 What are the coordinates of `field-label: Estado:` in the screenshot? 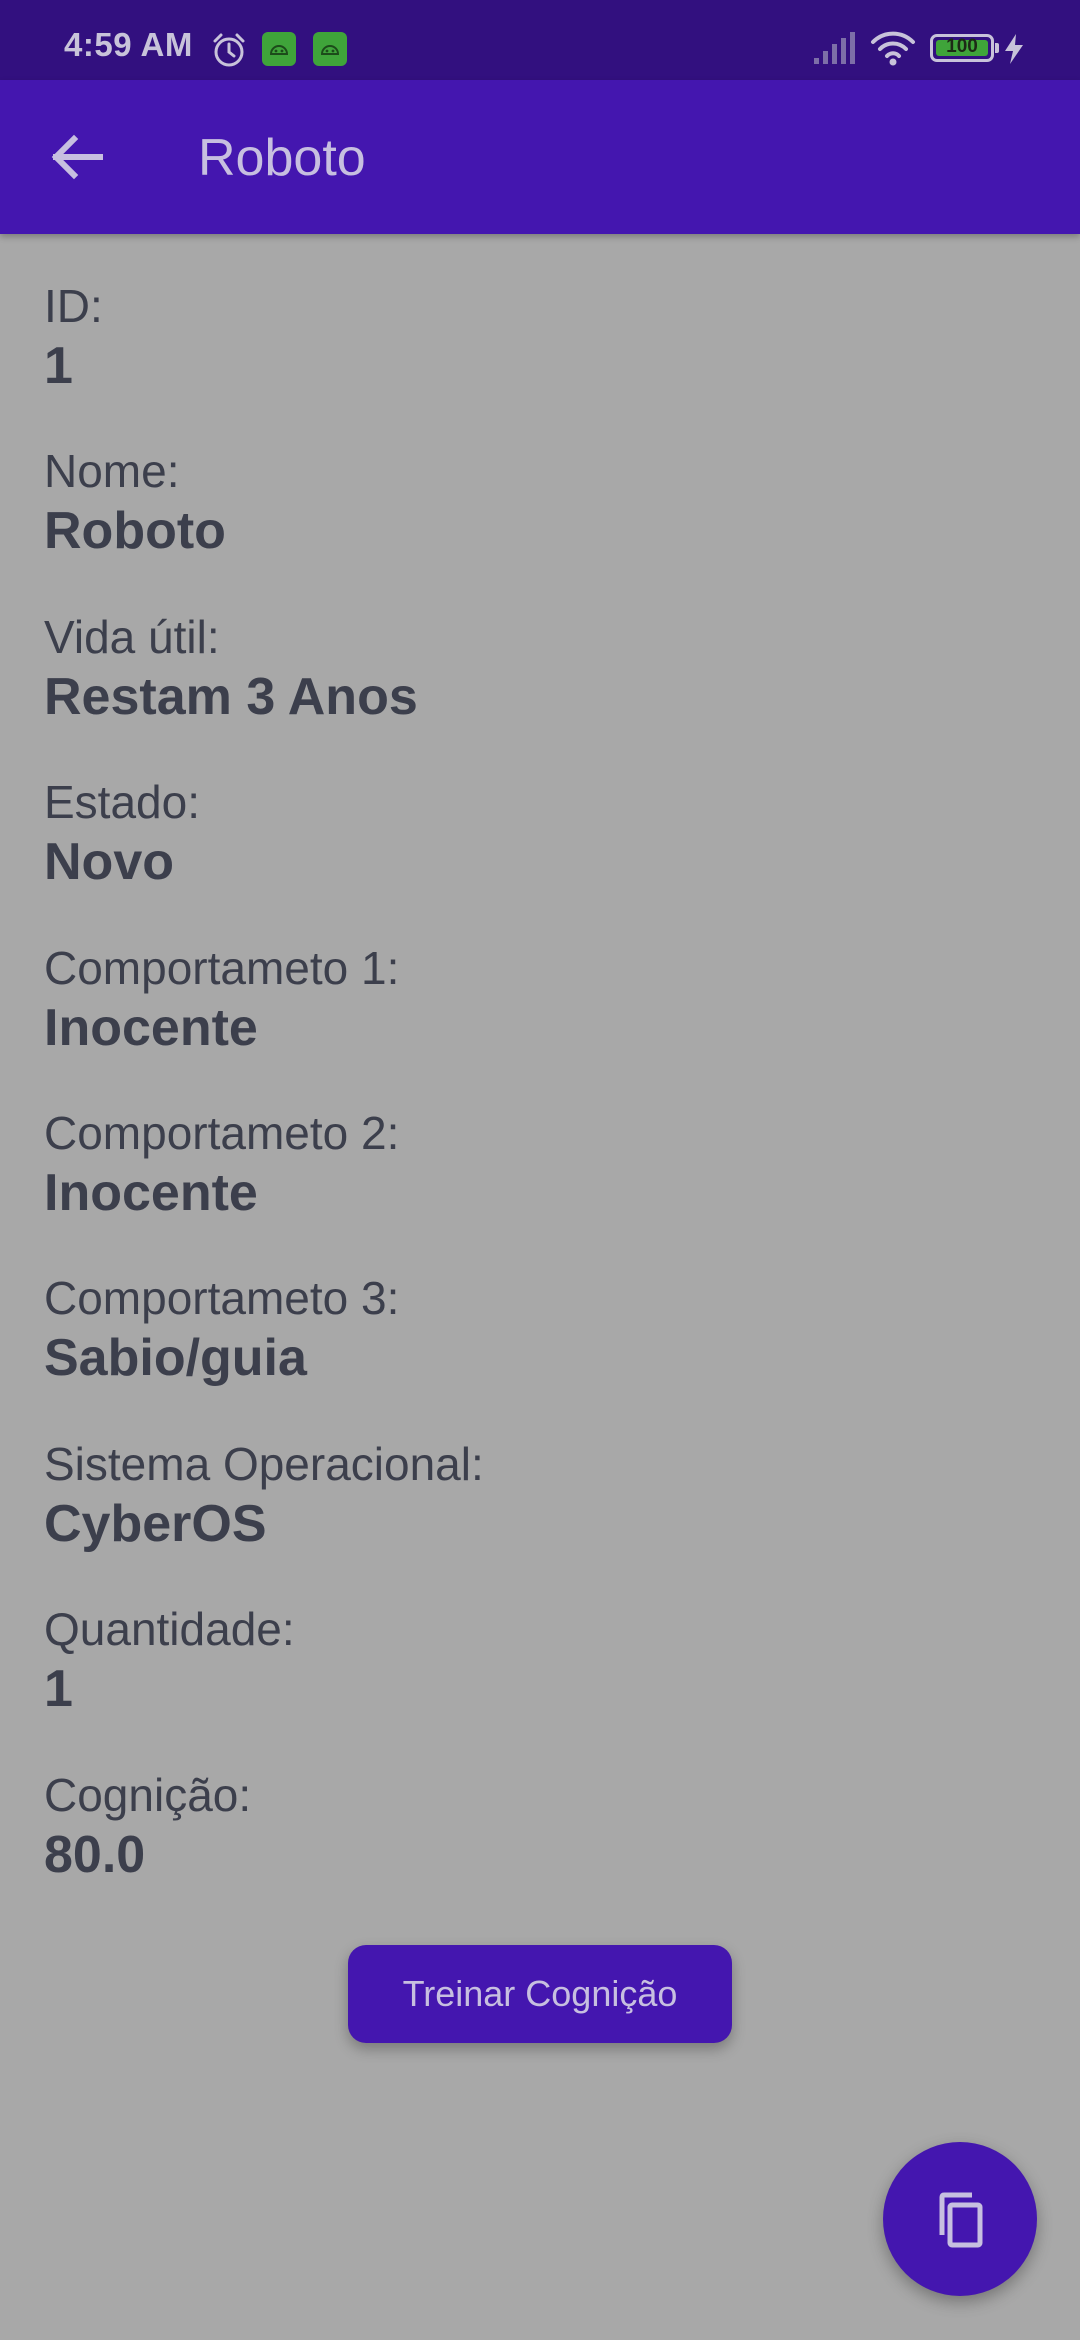 It's located at (122, 802).